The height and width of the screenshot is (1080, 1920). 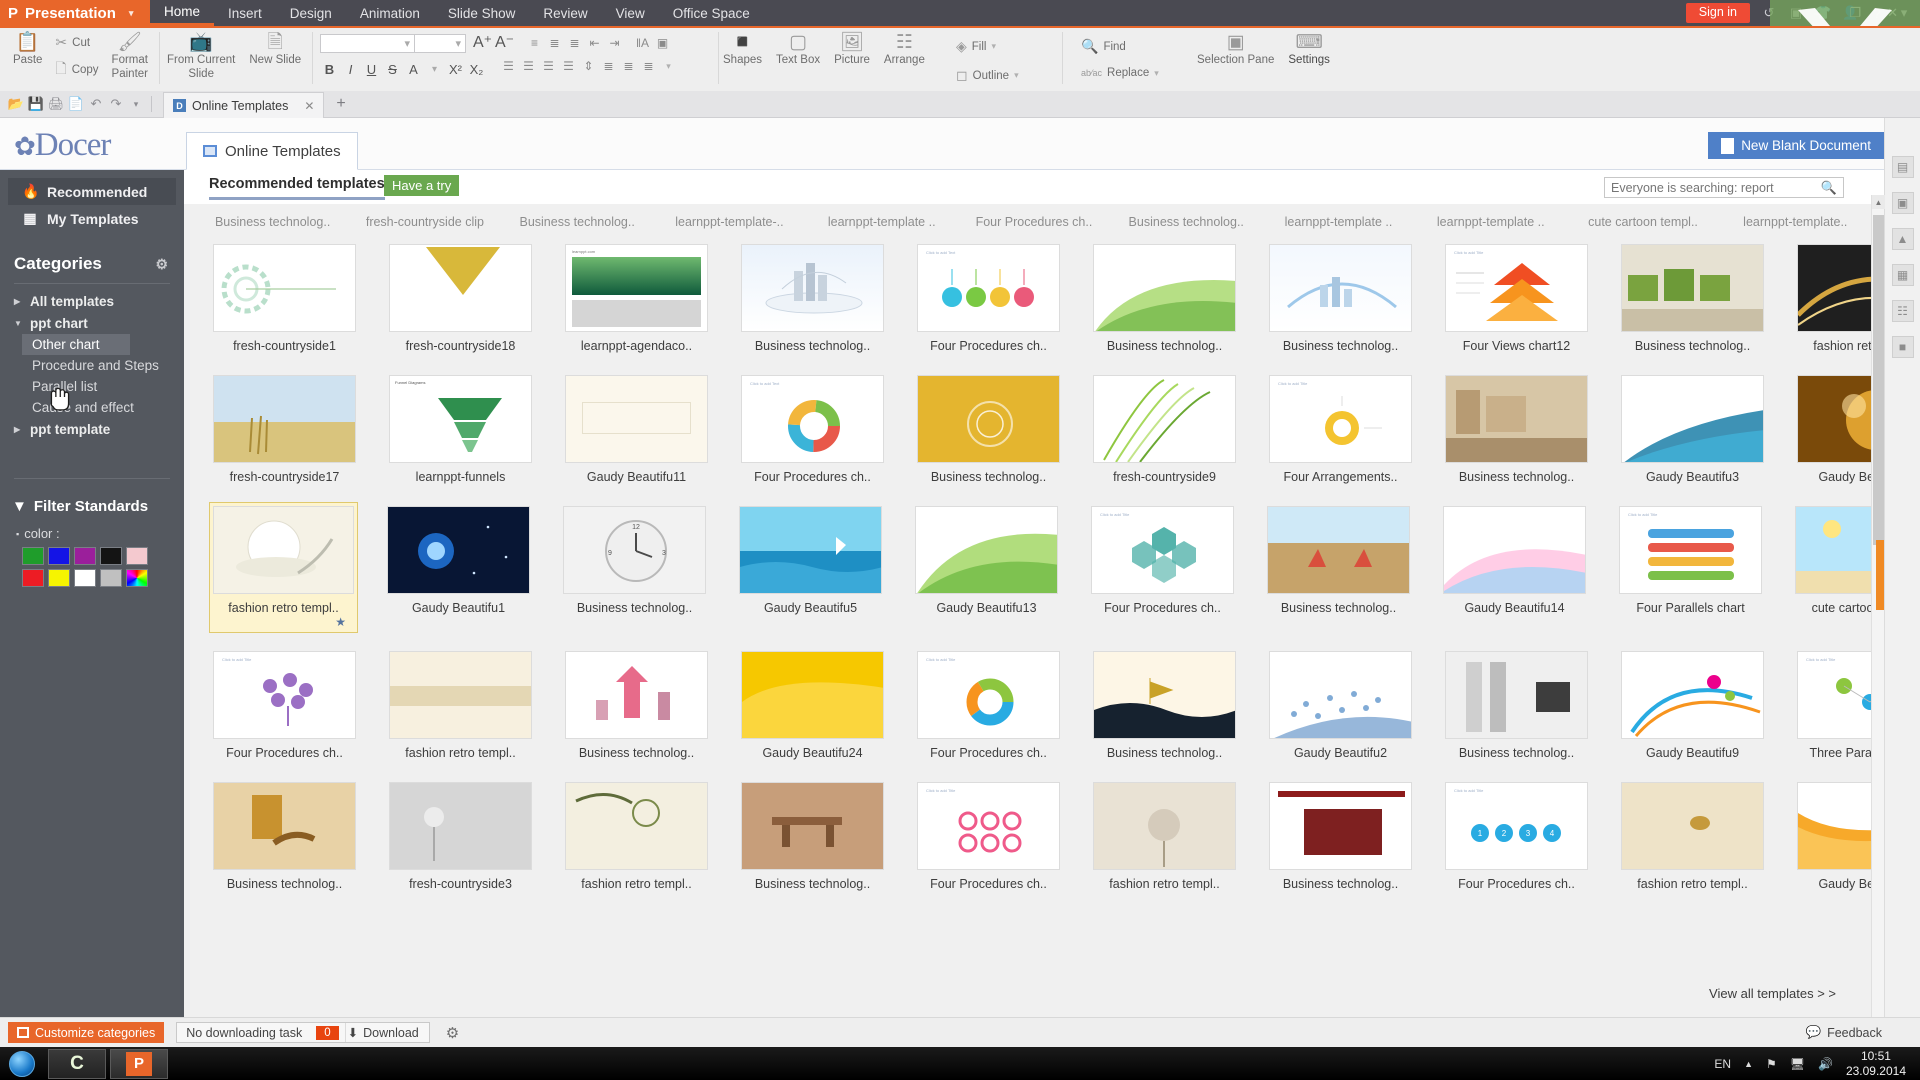 What do you see at coordinates (1902, 275) in the screenshot?
I see `panel-gallery-icon: ▦` at bounding box center [1902, 275].